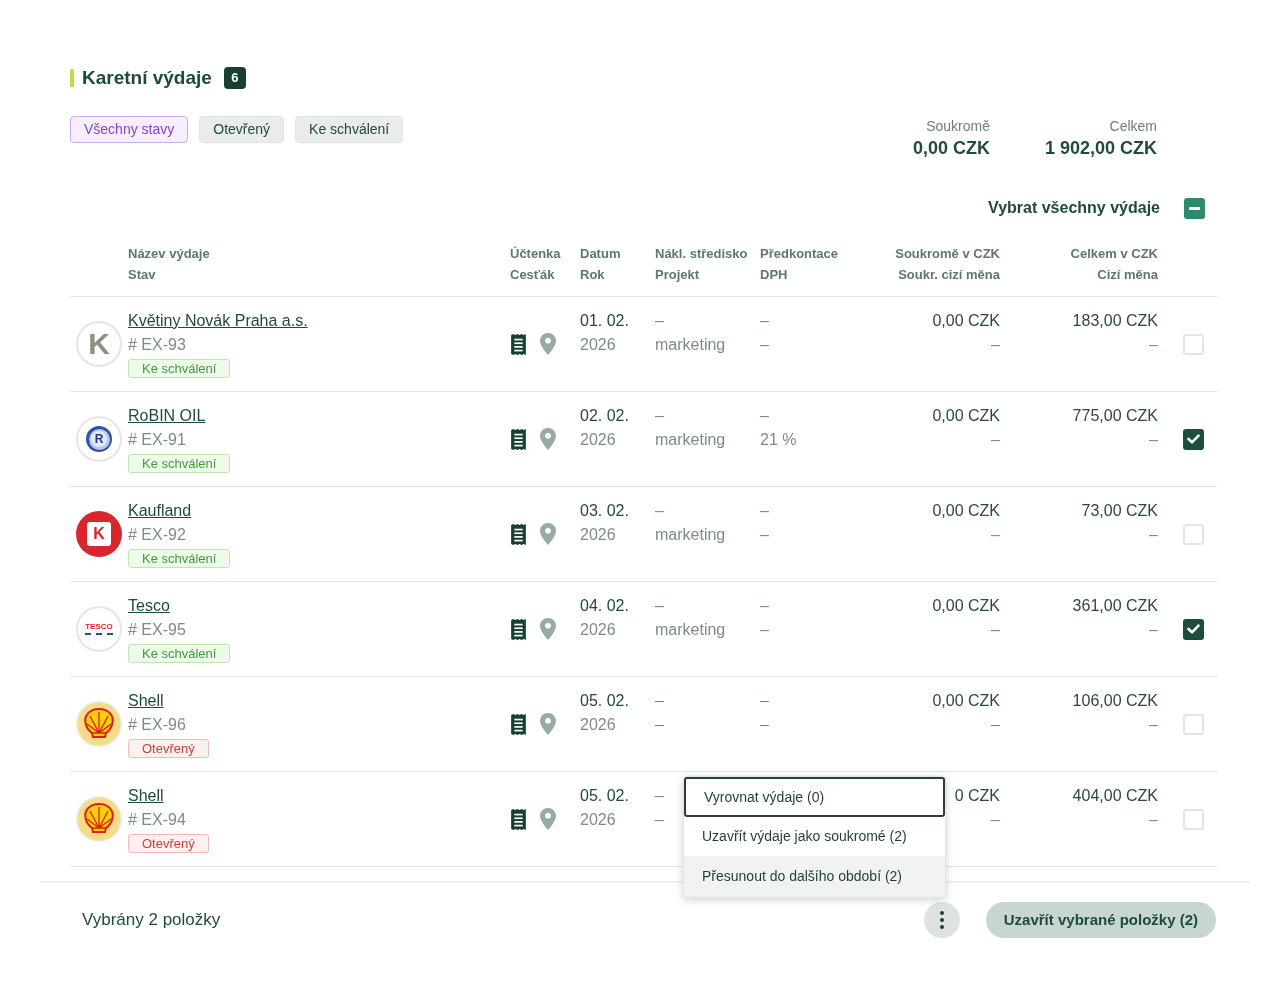 Image resolution: width=1268 pixels, height=1000 pixels. I want to click on total-label: Celkem, so click(1133, 126).